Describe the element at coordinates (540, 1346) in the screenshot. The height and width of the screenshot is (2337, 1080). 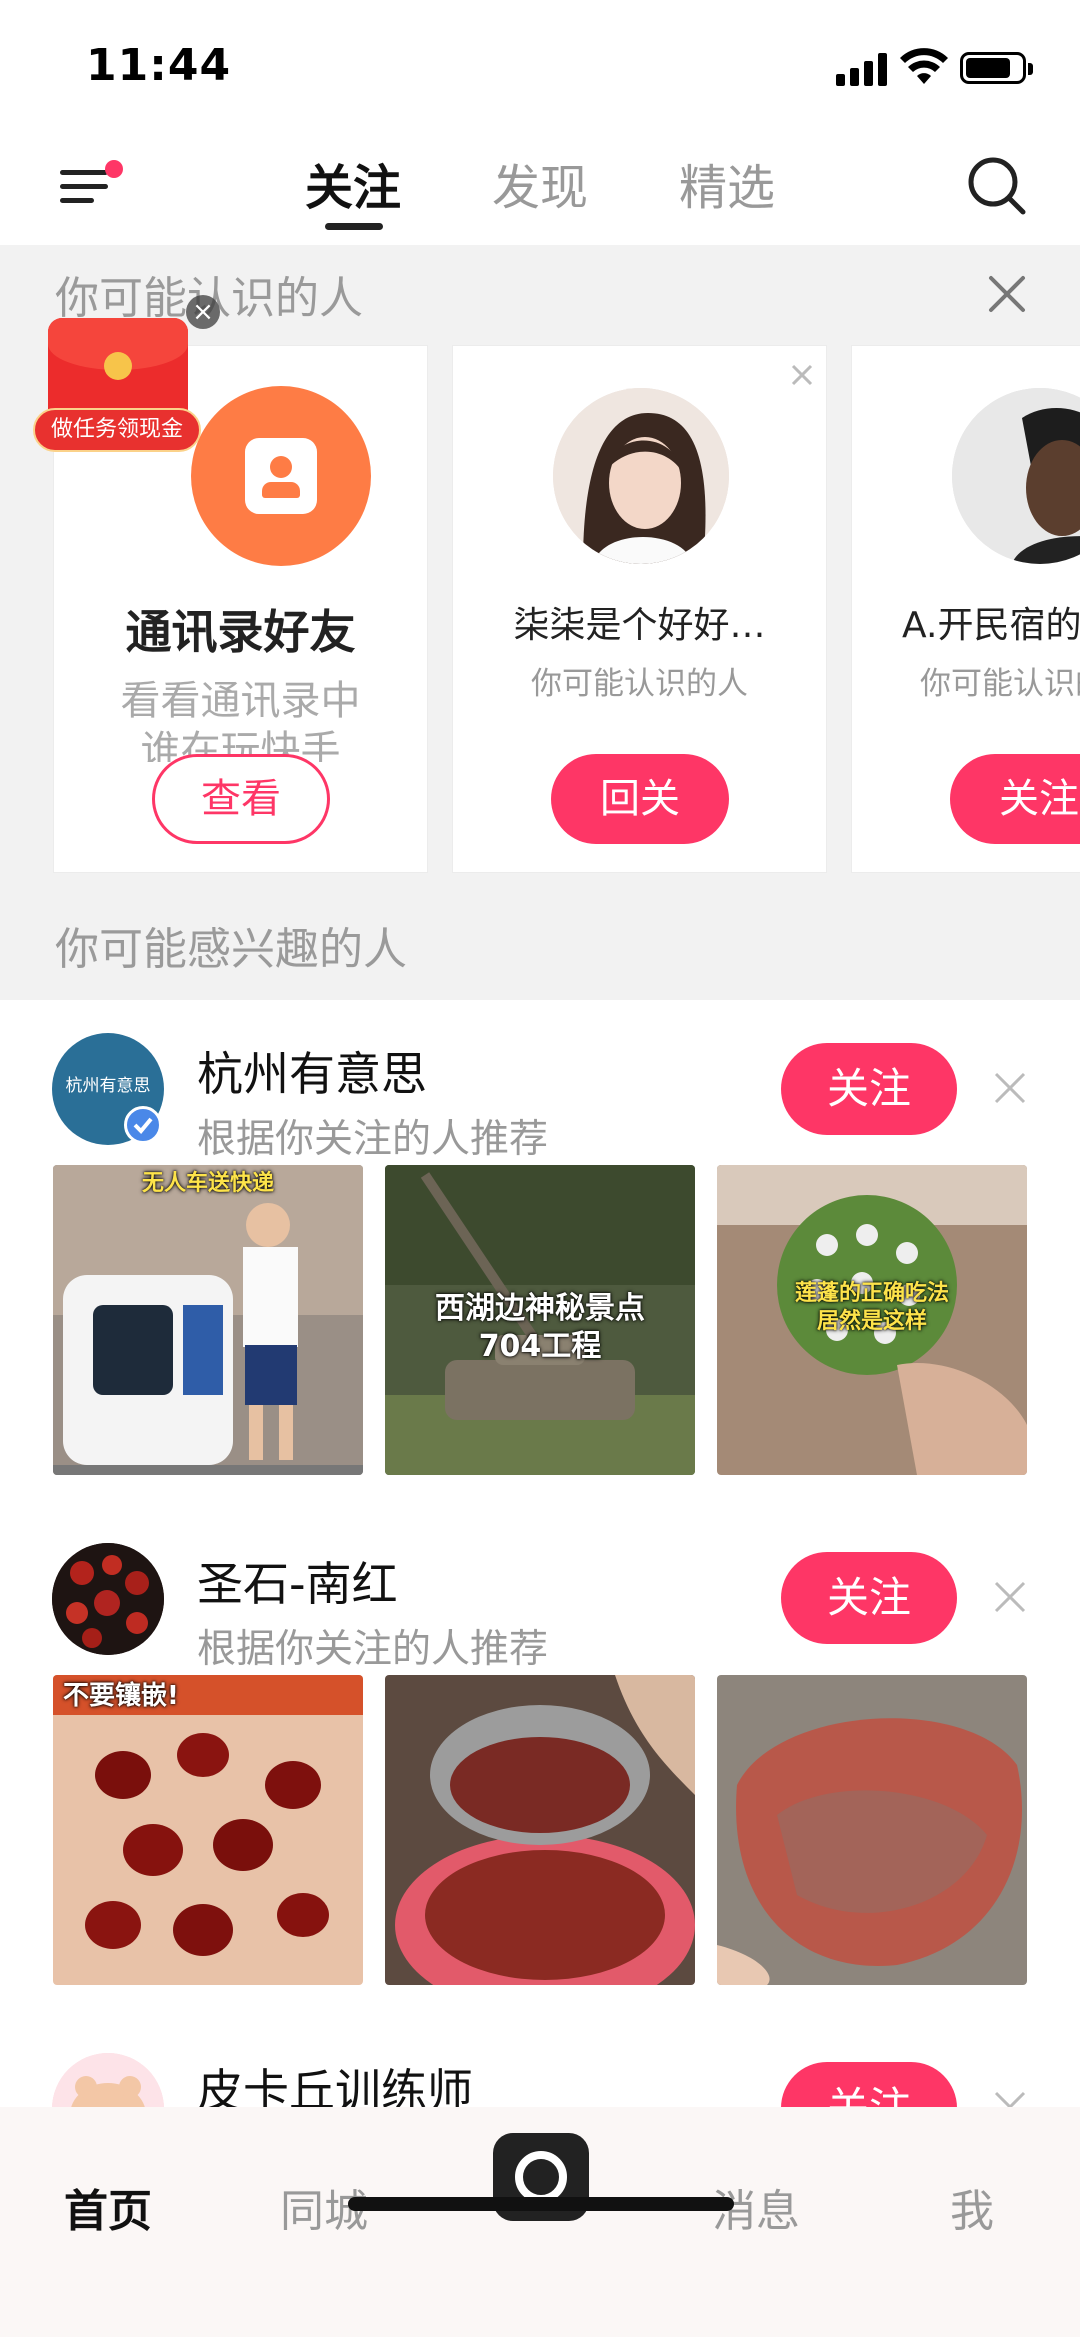
I see `thumbnail-caption-line2: 704工程` at that location.